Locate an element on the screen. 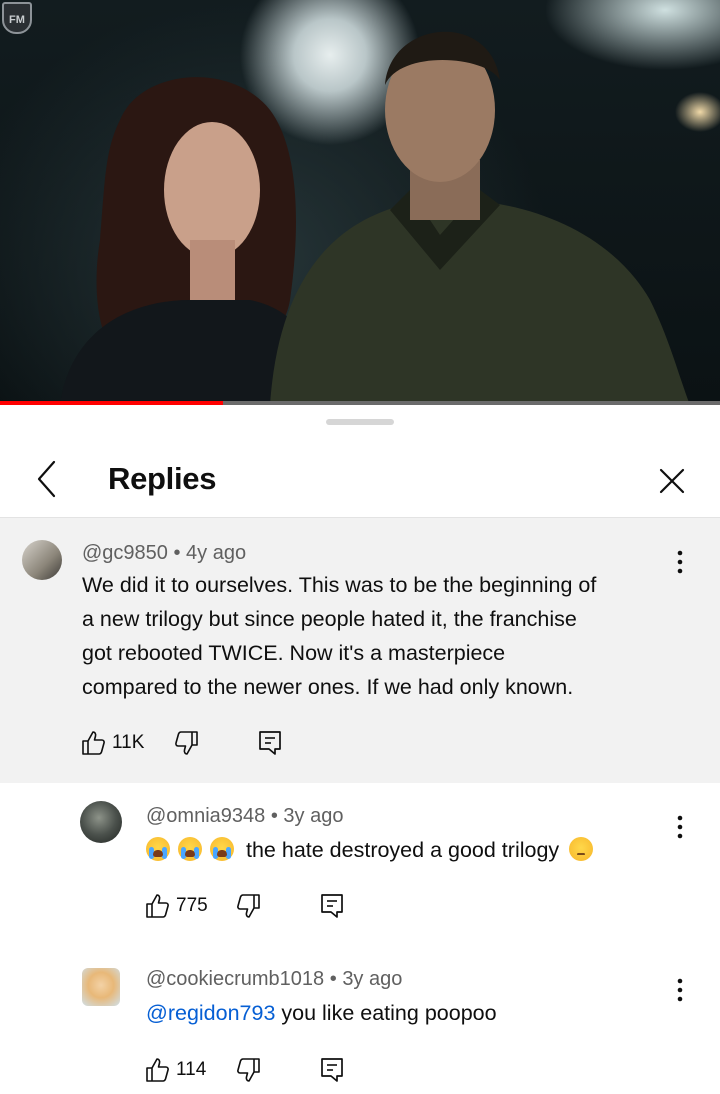 Image resolution: width=720 pixels, height=1094 pixels. like-button: 775 is located at coordinates (176, 906).